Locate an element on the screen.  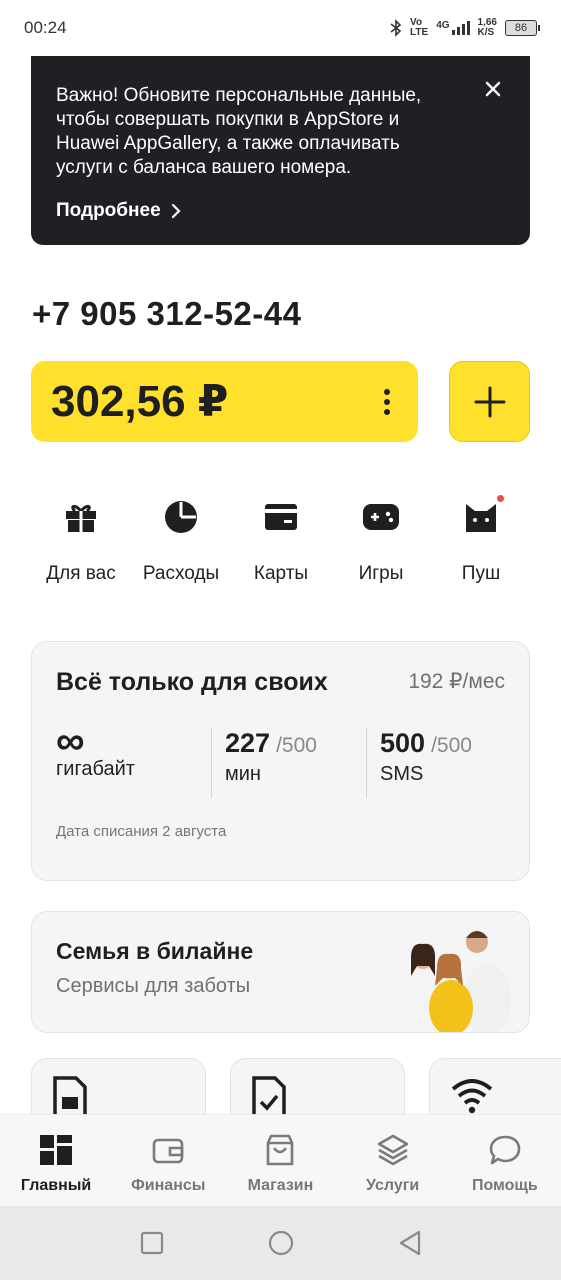
sms-stat: 500/500 SMS is located at coordinates (443, 763).